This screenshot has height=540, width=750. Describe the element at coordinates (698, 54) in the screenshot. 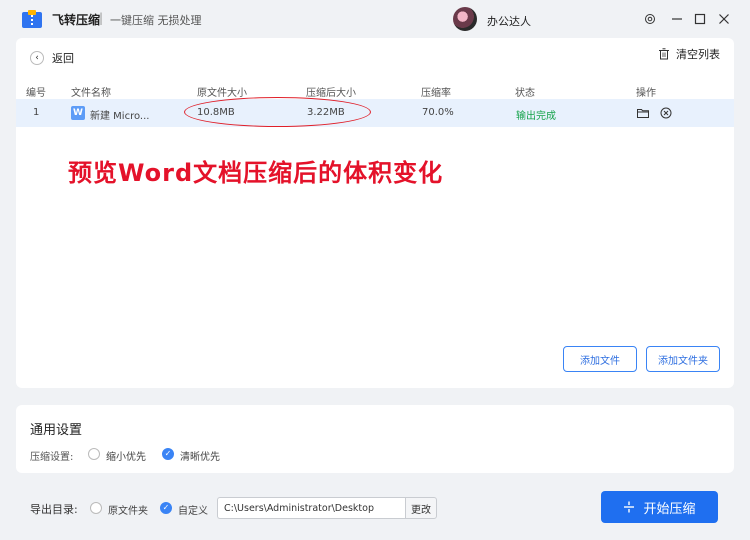

I see `clear-list-label: 清空列表` at that location.